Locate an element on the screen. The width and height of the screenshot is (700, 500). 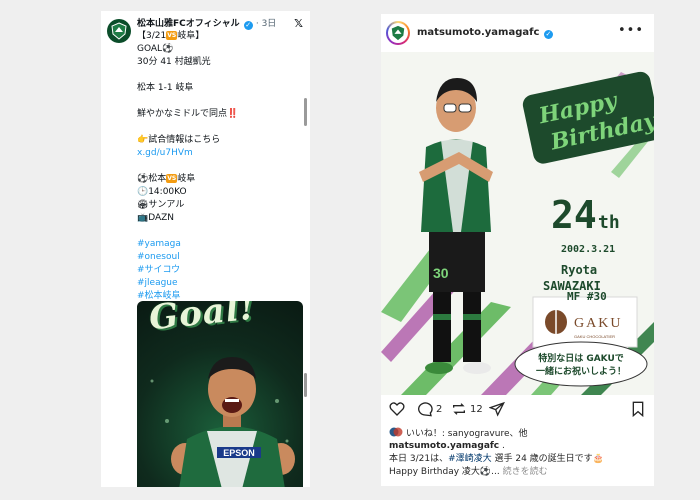
post-link: x.gd/u7HVm is located at coordinates (165, 153).